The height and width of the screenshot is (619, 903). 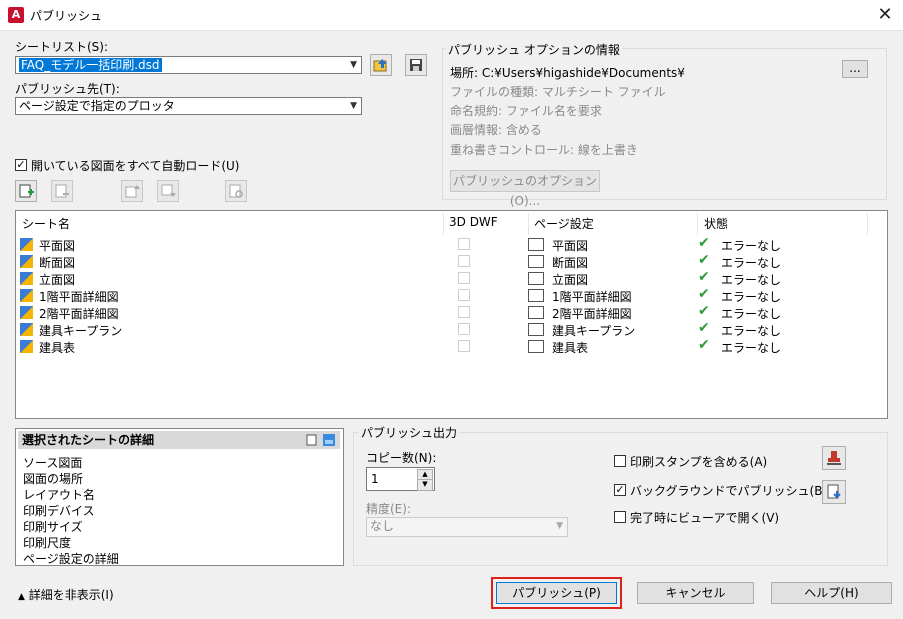 I want to click on table-row: 2階平面詳細図 2階平面詳細図 ✔ エラーなし, so click(x=451, y=312).